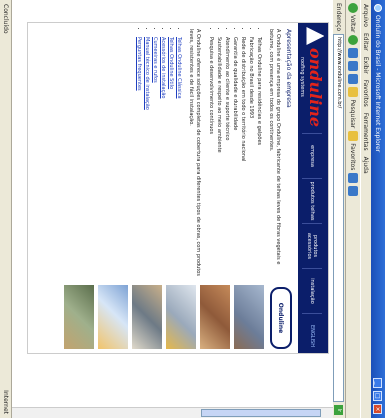  I want to click on scrollbar-thumb, so click(261, 413).